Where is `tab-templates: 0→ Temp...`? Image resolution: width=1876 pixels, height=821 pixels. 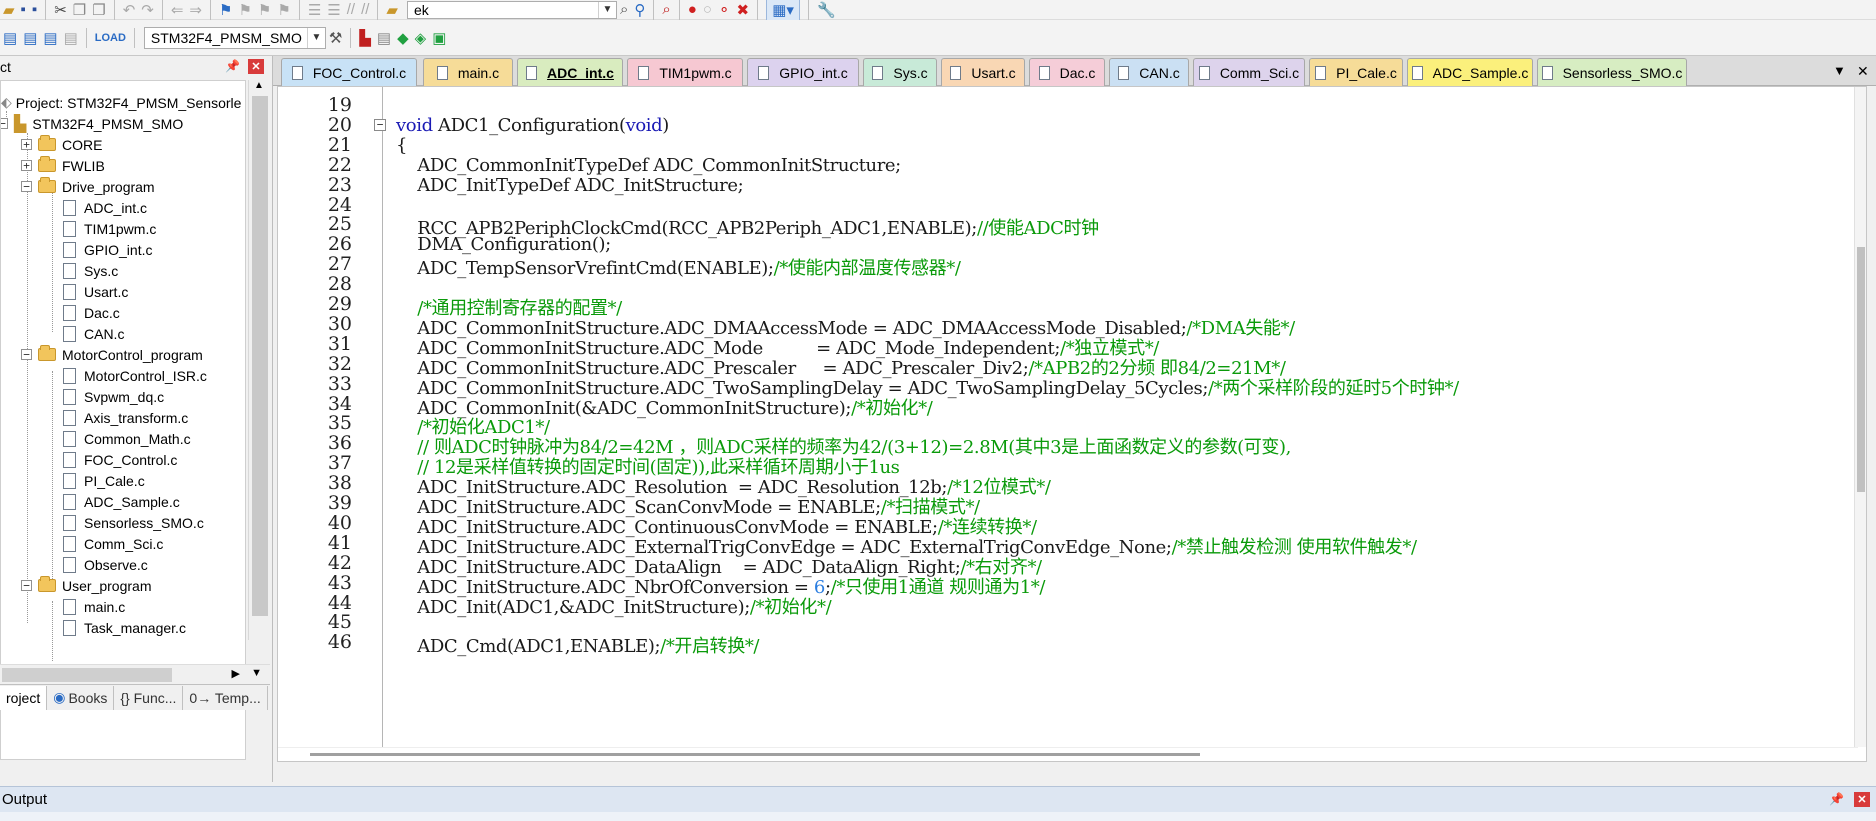
tab-templates: 0→ Temp... is located at coordinates (225, 697).